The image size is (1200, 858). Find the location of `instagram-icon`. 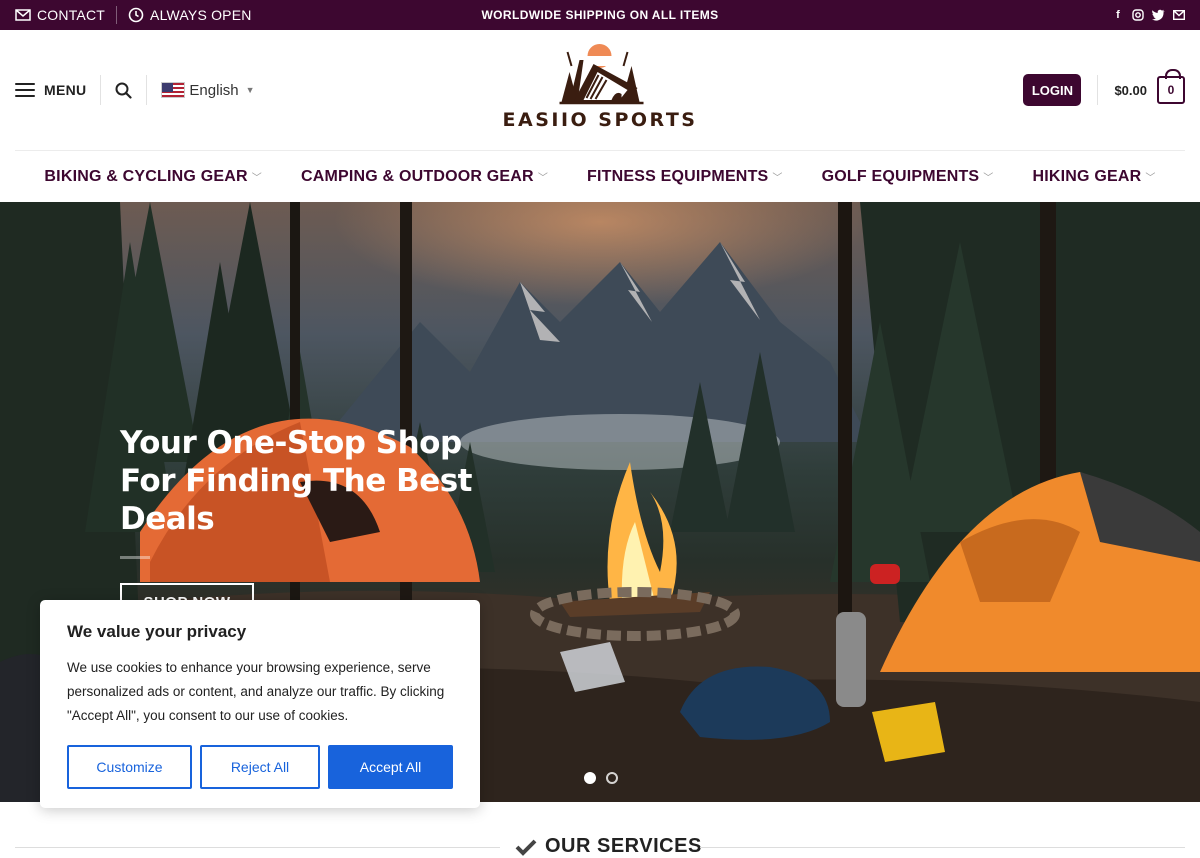

instagram-icon is located at coordinates (1138, 15).